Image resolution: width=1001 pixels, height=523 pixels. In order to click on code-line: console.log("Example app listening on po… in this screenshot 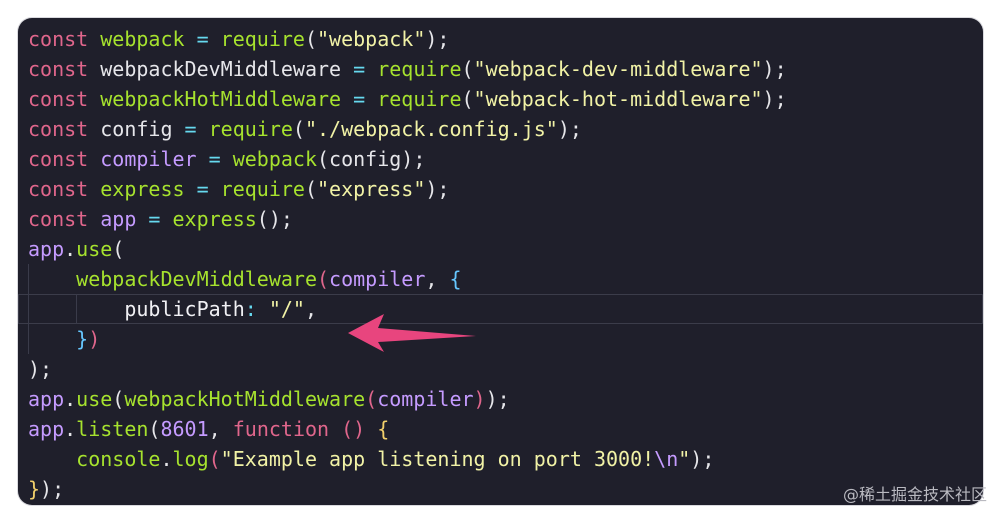, I will do `click(505, 459)`.